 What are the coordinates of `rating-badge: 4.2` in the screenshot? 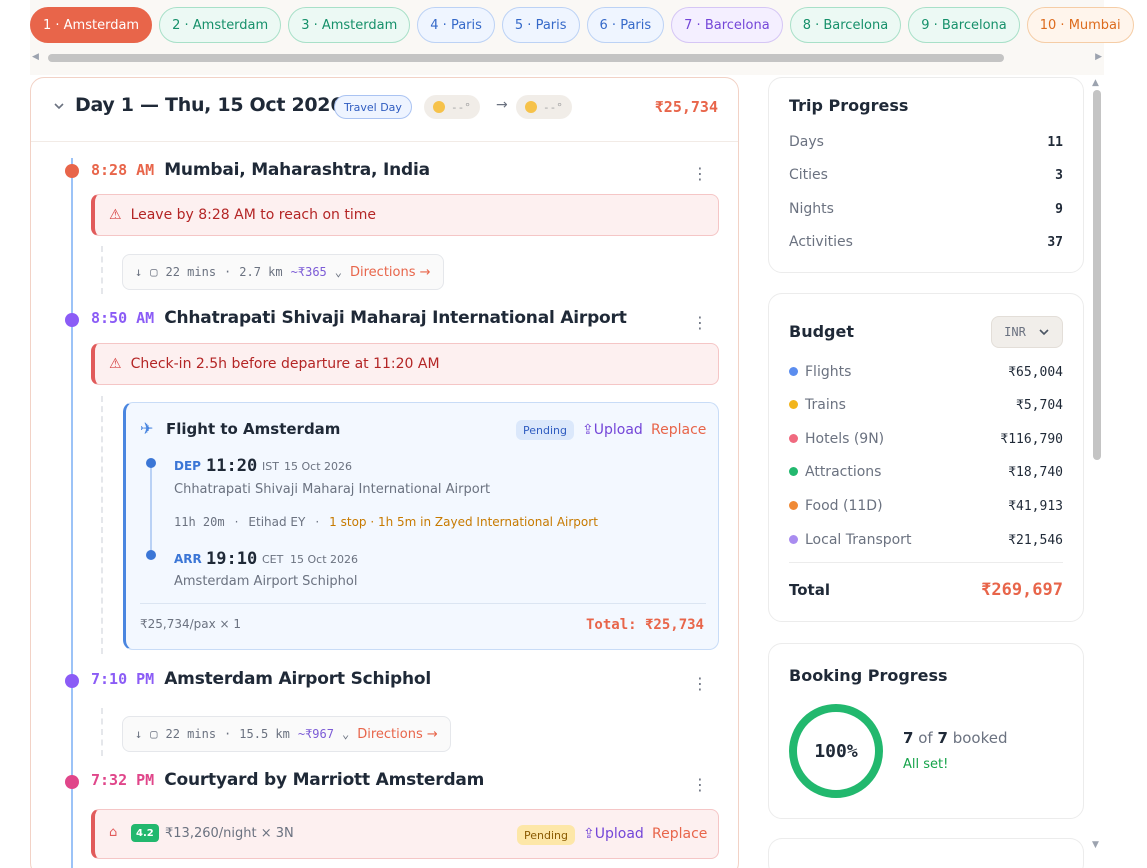 It's located at (145, 833).